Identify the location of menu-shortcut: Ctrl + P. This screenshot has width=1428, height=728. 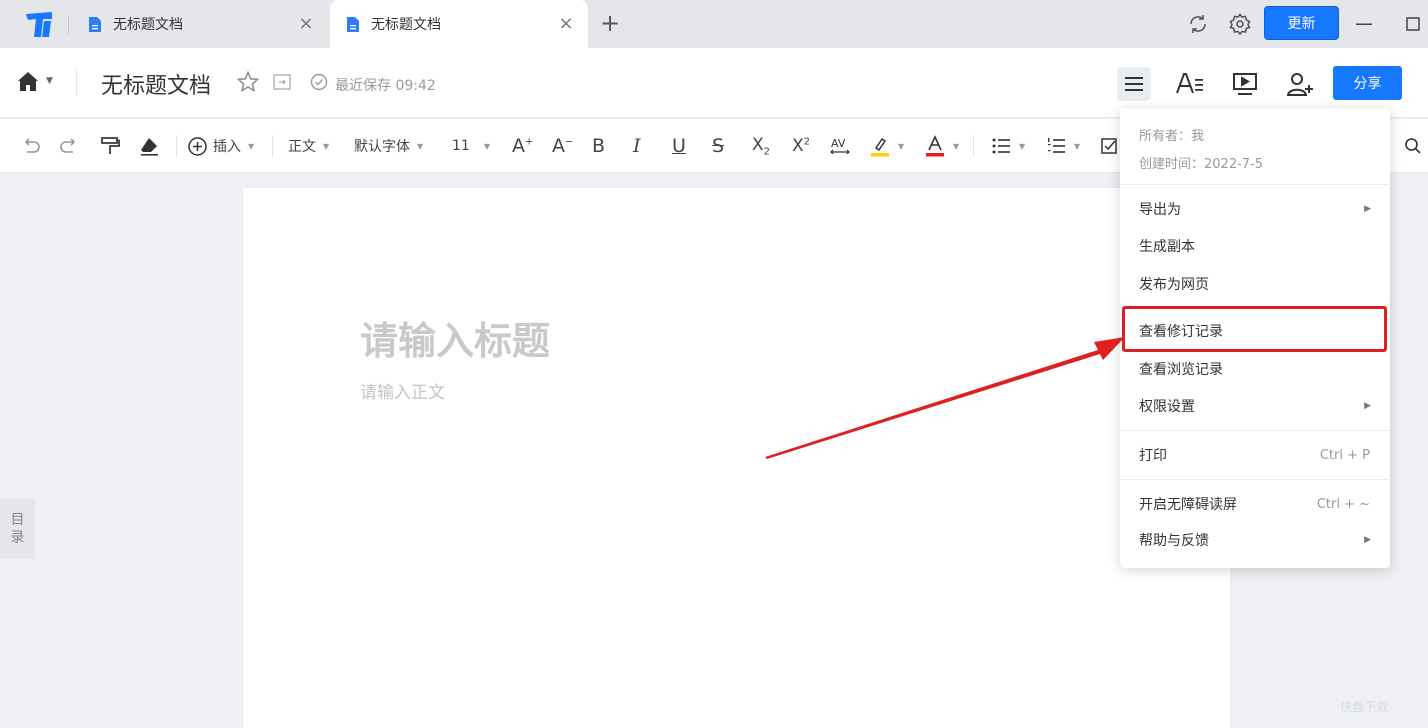
(1344, 455).